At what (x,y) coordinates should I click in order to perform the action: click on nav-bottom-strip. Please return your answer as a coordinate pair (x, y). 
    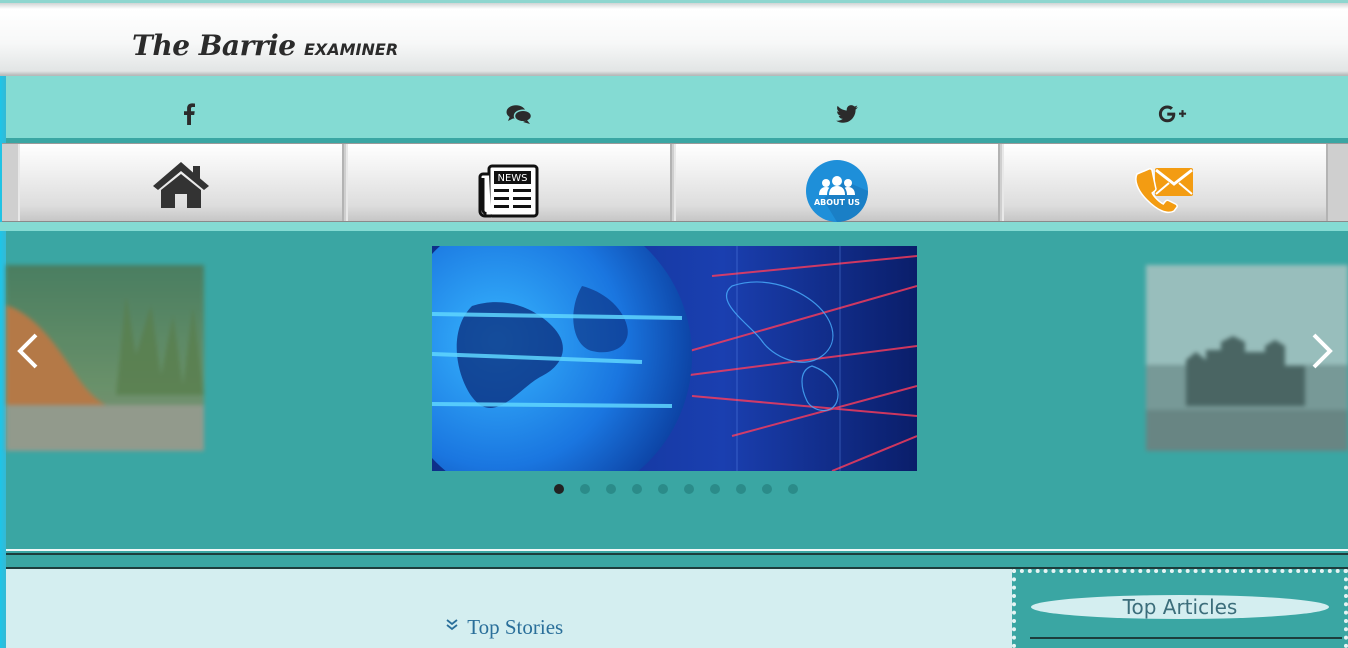
    Looking at the image, I should click on (674, 226).